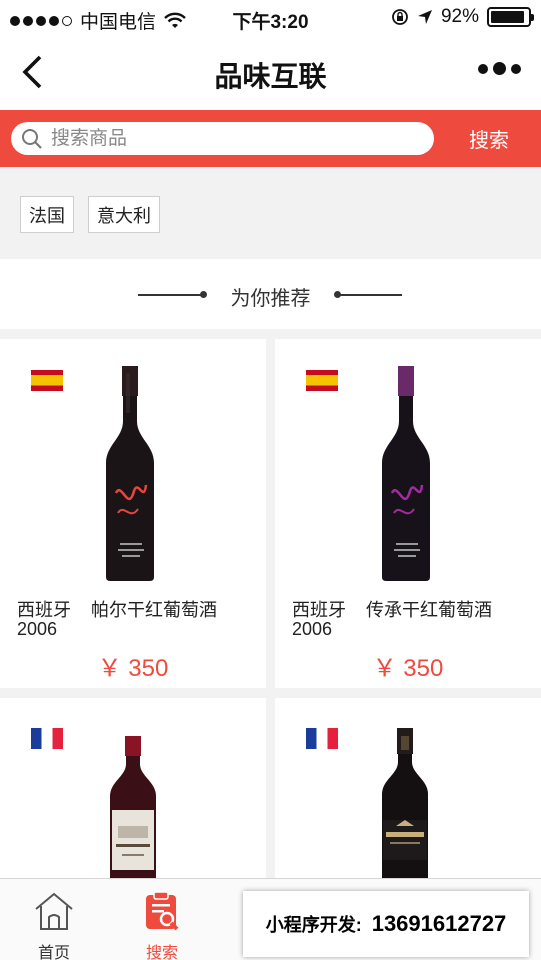  What do you see at coordinates (412, 620) in the screenshot?
I see `product-name: 西班牙 传承干红葡萄酒2006` at bounding box center [412, 620].